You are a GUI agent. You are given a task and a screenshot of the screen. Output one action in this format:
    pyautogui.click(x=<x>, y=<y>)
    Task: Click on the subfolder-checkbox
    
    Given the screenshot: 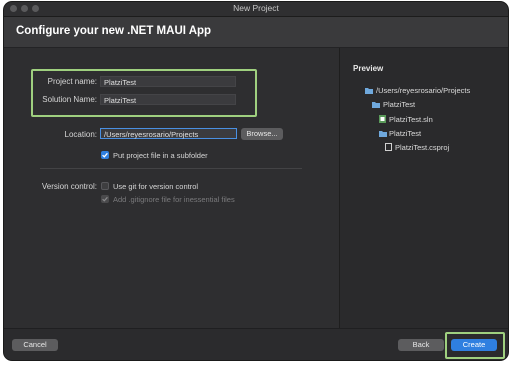 What is the action you would take?
    pyautogui.click(x=105, y=155)
    